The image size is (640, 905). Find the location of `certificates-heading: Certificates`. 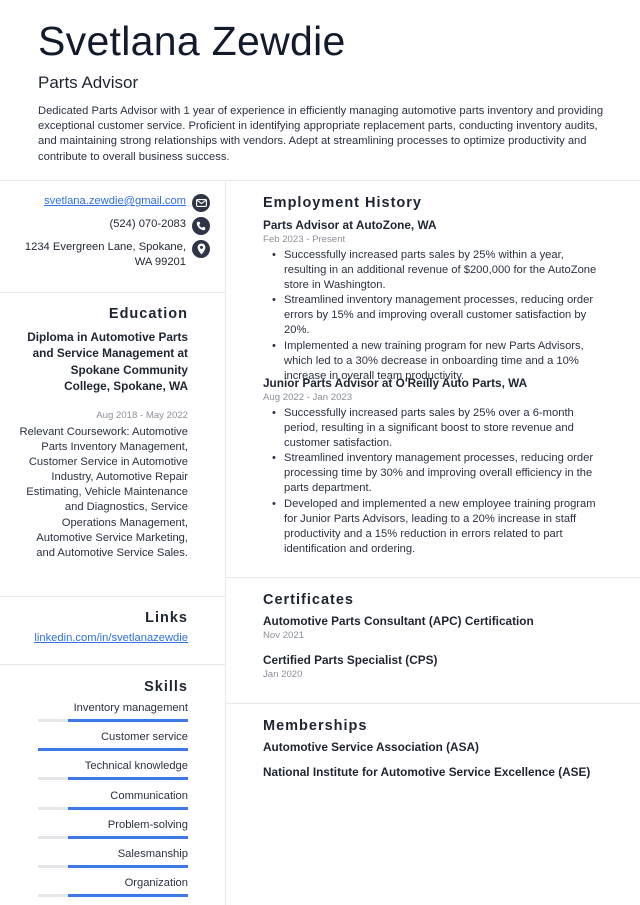

certificates-heading: Certificates is located at coordinates (308, 600).